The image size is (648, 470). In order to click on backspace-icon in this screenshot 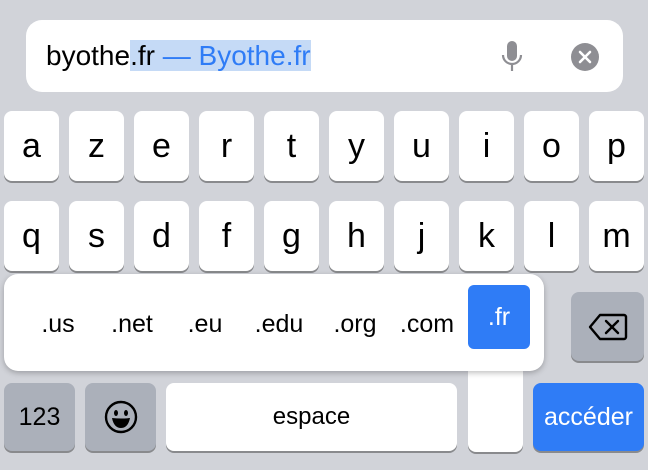, I will do `click(607, 326)`.